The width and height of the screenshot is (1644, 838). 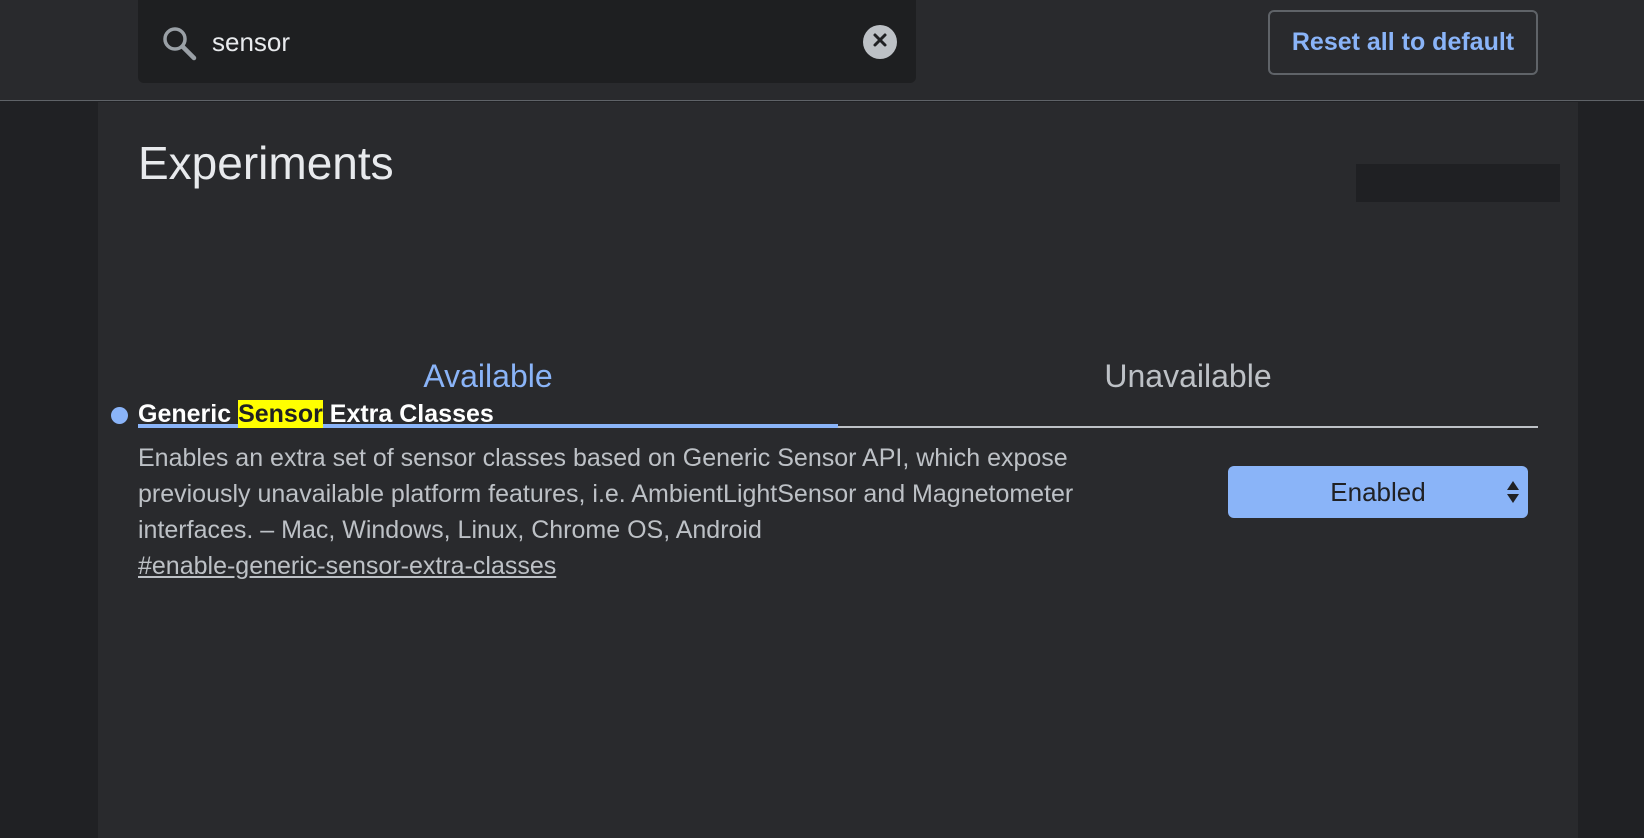 I want to click on select-arrows-icon, so click(x=1513, y=492).